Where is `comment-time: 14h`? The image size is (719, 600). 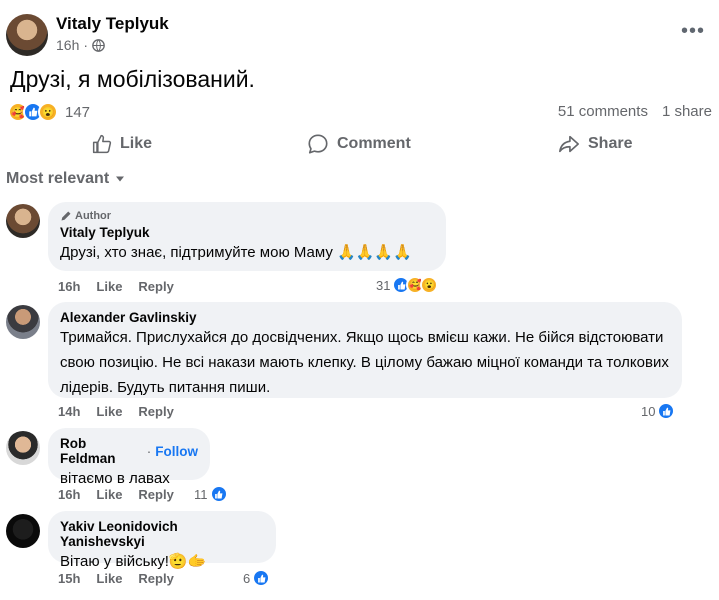
comment-time: 14h is located at coordinates (69, 411).